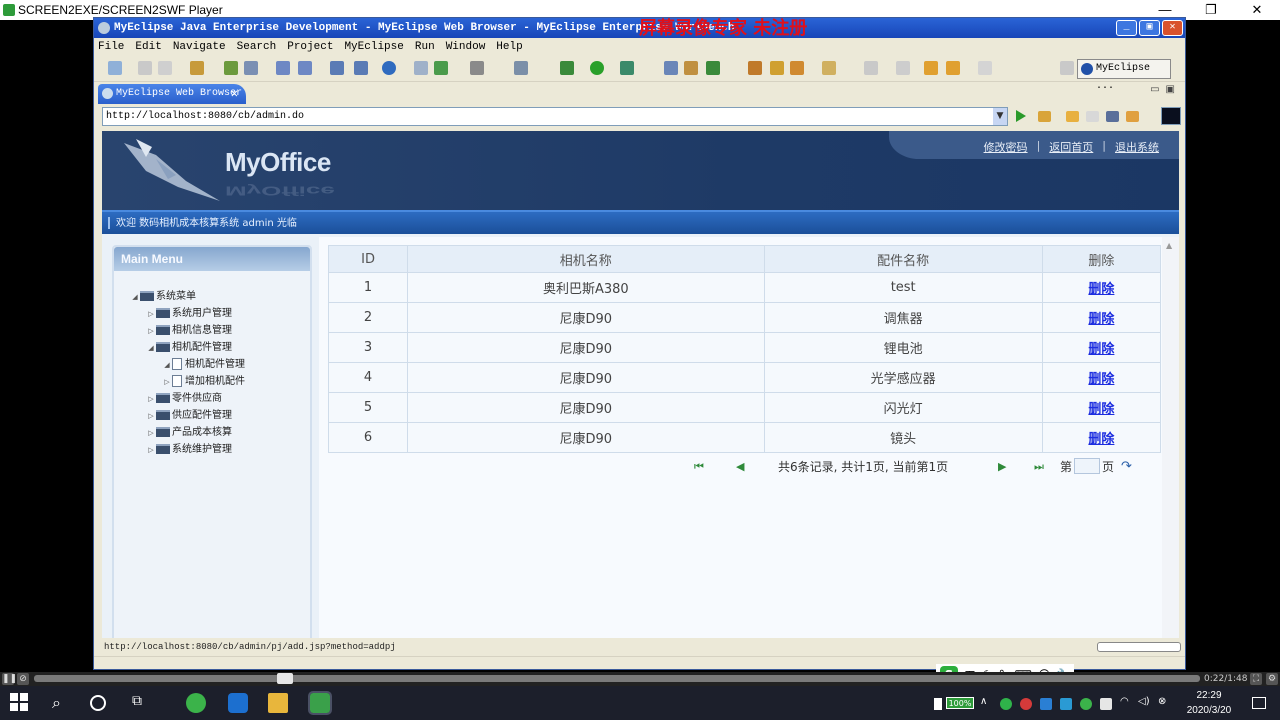 This screenshot has width=1280, height=720. Describe the element at coordinates (305, 68) in the screenshot. I see `undeploy-icon` at that location.